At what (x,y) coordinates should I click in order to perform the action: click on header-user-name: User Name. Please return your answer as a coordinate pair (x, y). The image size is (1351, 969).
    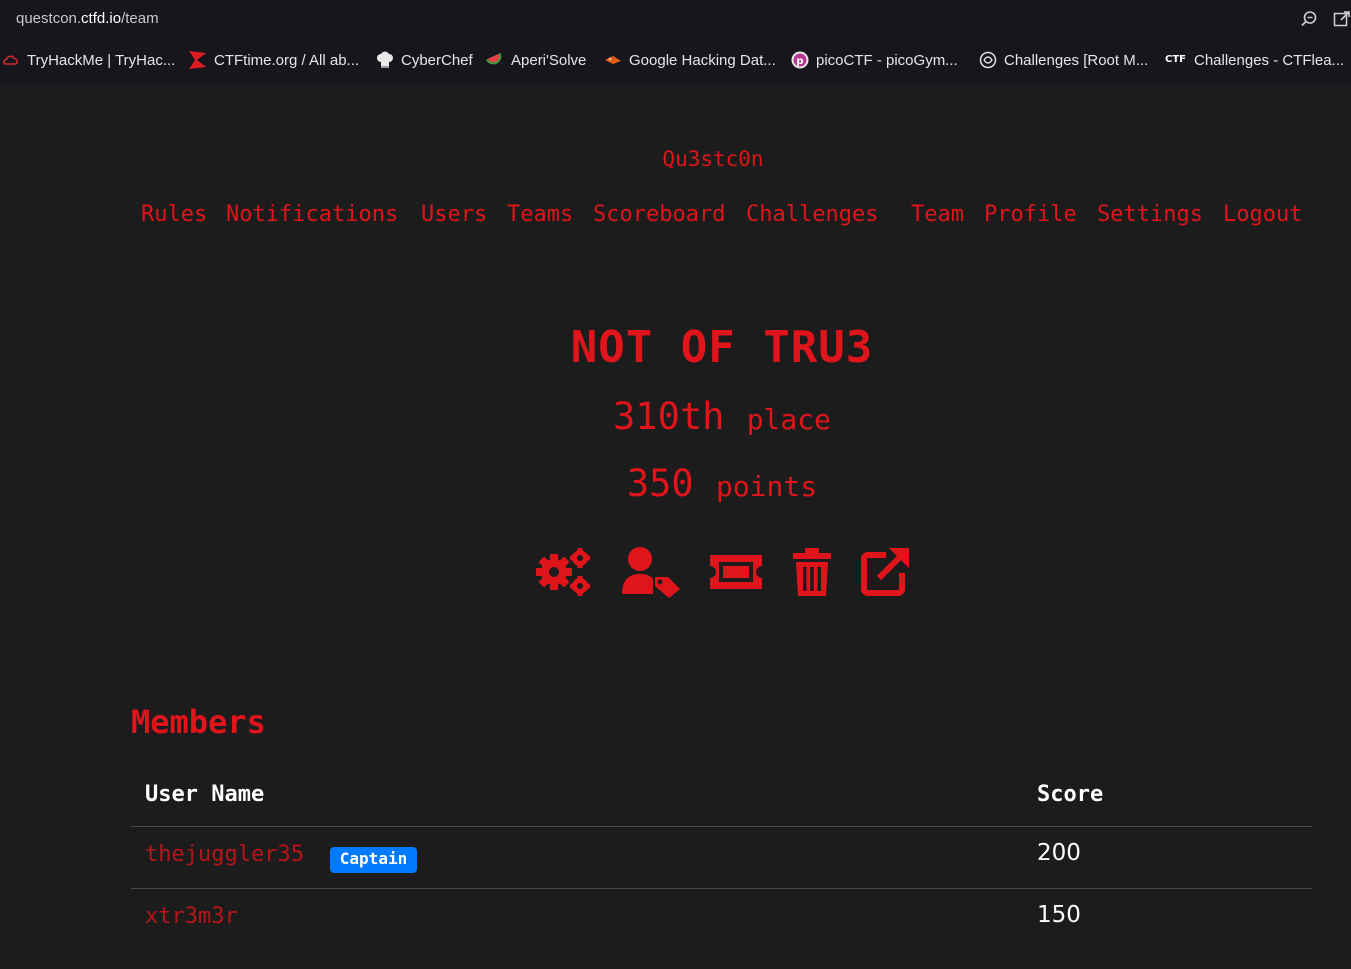
    Looking at the image, I should click on (205, 794).